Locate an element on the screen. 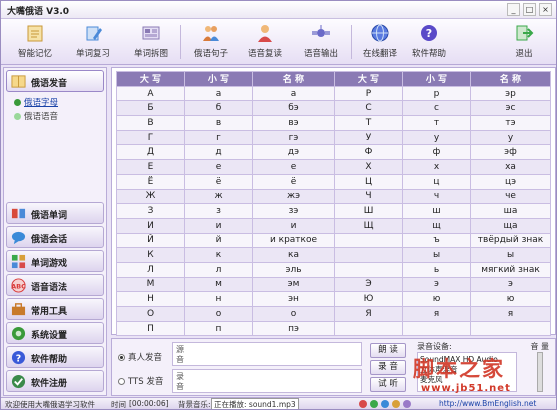 Image resolution: width=557 pixels, height=410 pixels. letter-cell: С is located at coordinates (368, 108).